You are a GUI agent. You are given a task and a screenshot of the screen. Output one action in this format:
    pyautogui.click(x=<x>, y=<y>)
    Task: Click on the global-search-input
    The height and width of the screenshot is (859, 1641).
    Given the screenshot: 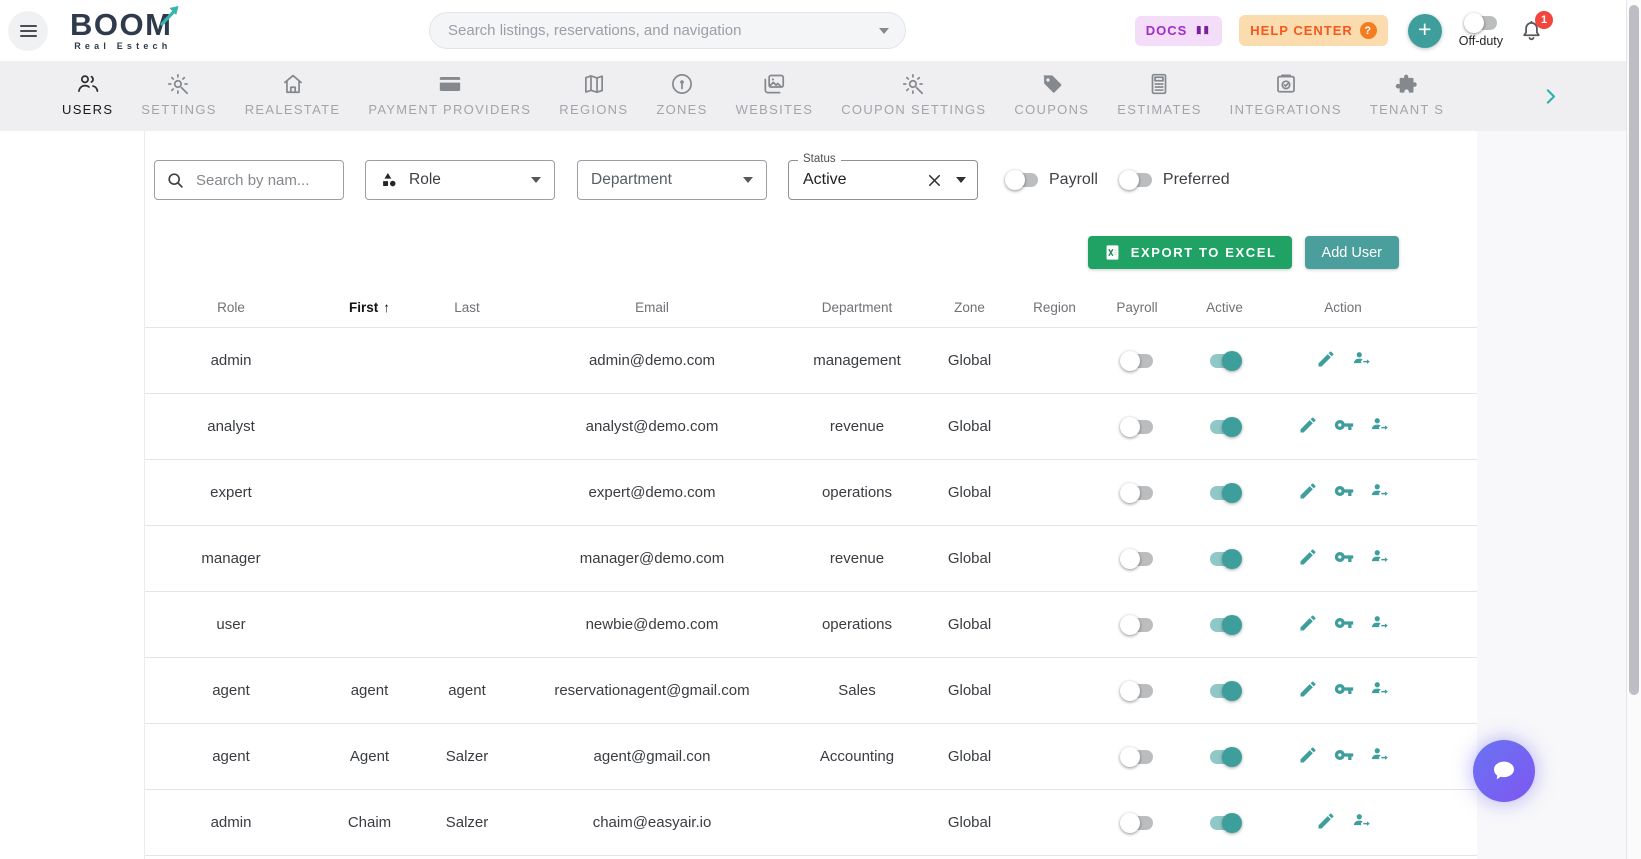 What is the action you would take?
    pyautogui.click(x=662, y=30)
    